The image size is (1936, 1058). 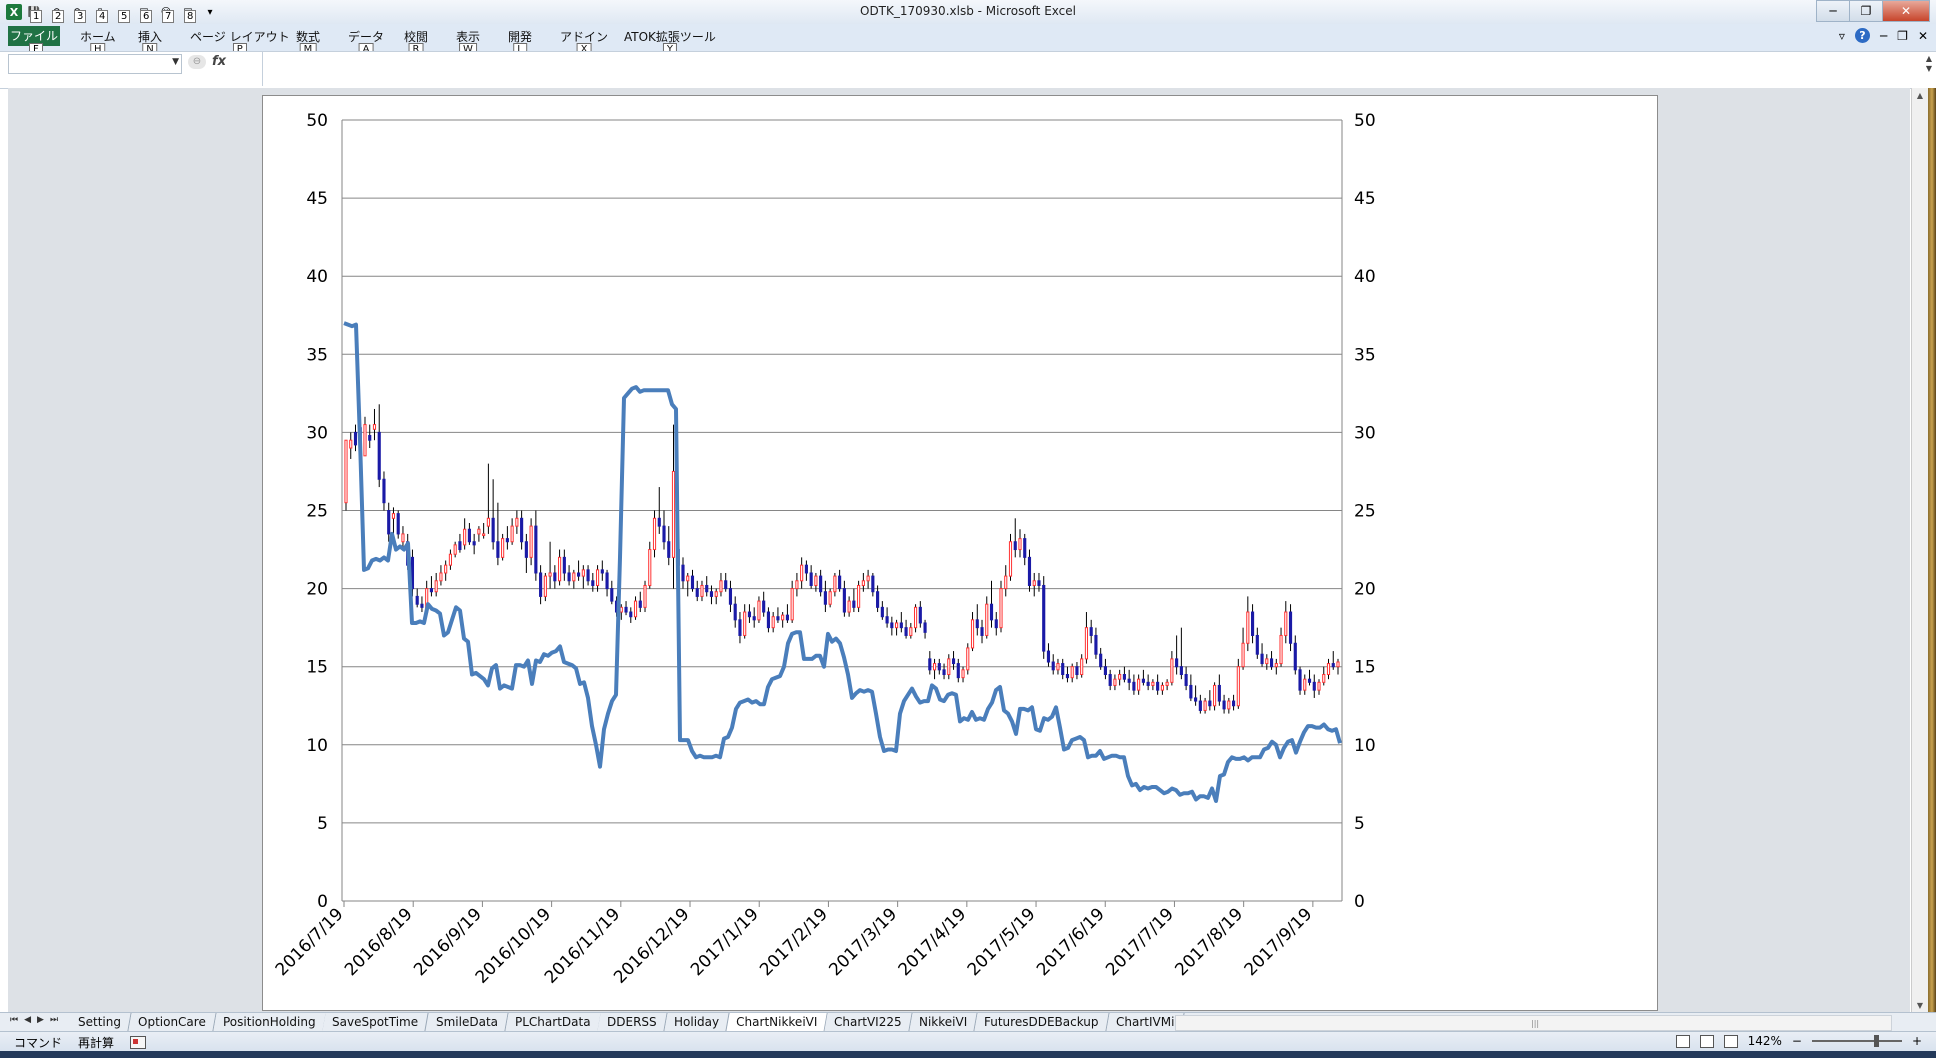 I want to click on y-tick-label: 5, so click(x=322, y=824).